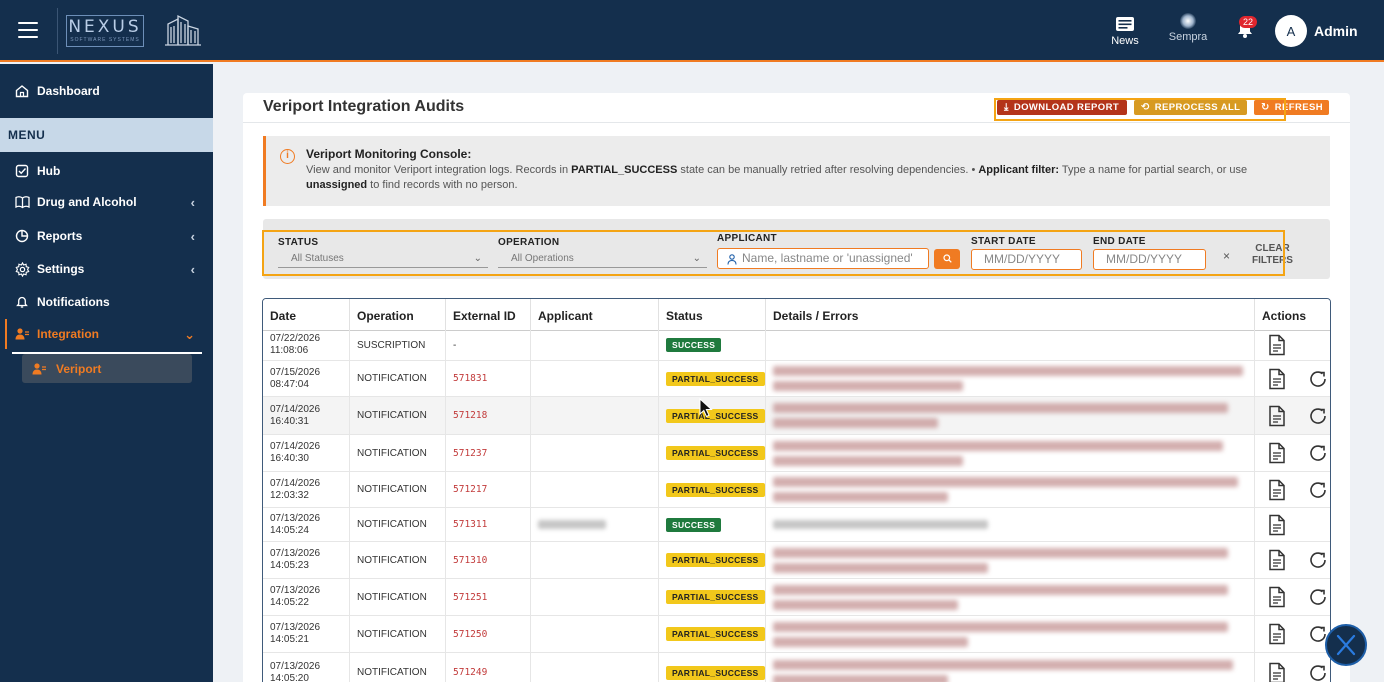 This screenshot has height=682, width=1384. Describe the element at coordinates (595, 315) in the screenshot. I see `column-header-applicant: Applicant` at that location.